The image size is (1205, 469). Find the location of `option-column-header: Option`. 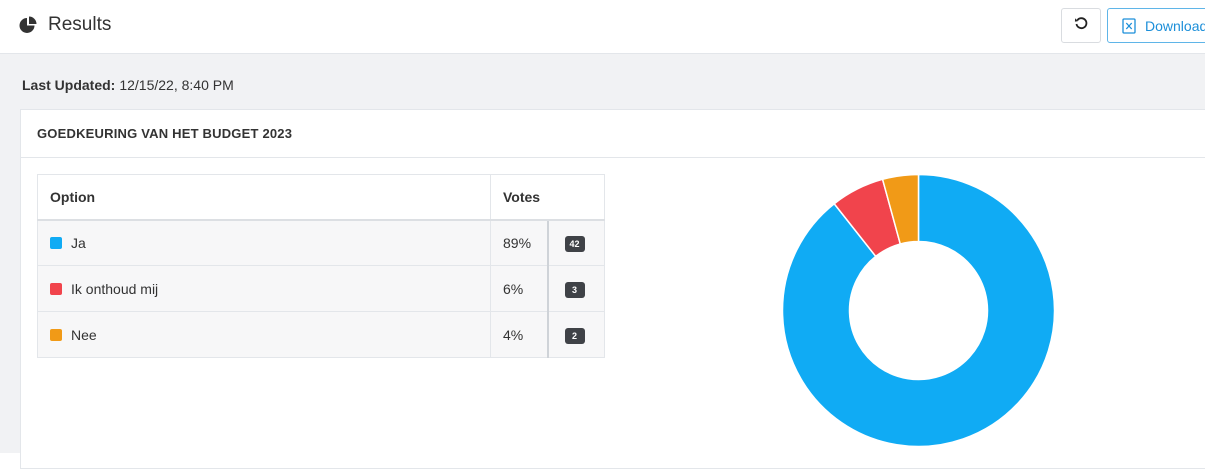

option-column-header: Option is located at coordinates (264, 197).